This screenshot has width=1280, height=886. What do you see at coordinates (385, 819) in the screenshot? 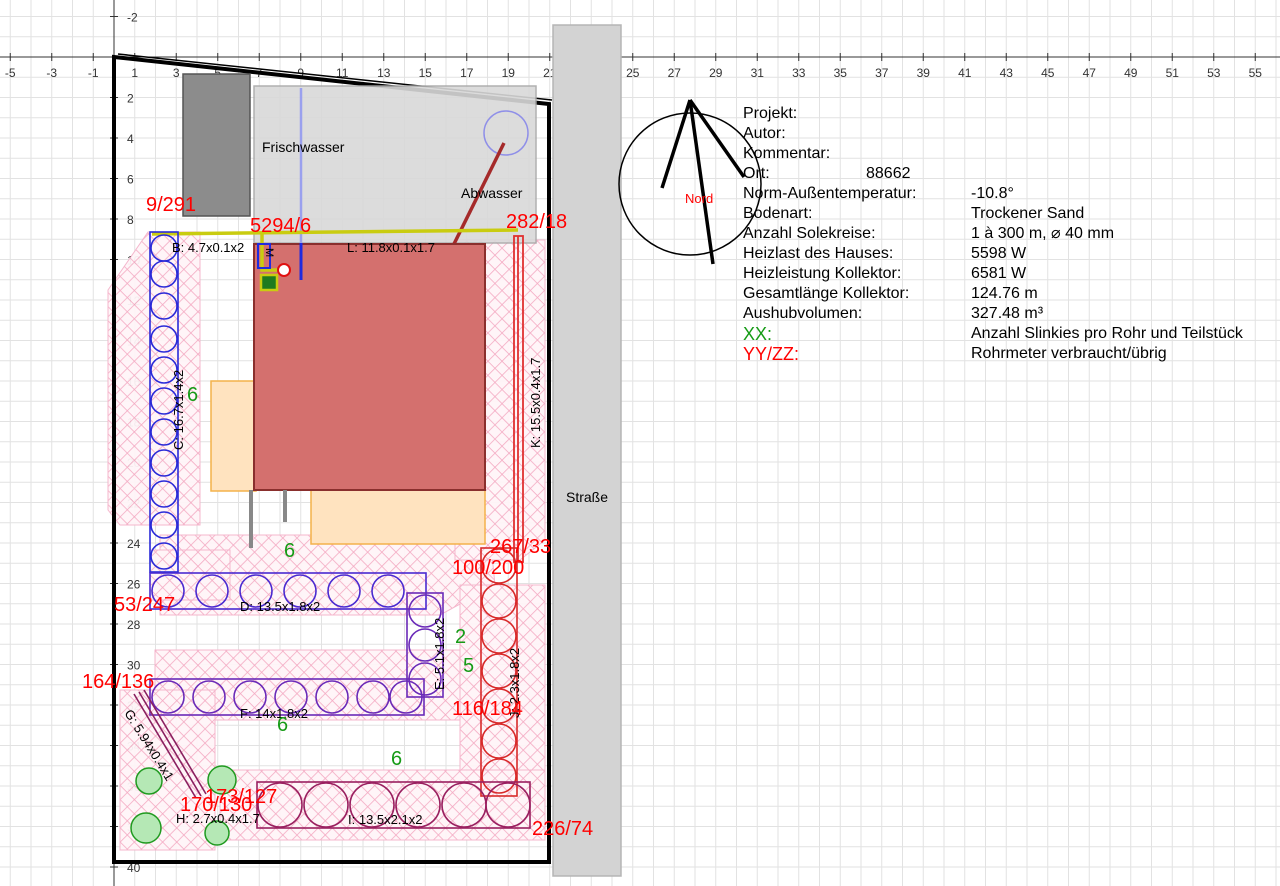
I see `collector-i-label: I: 13.5x2.1x2` at bounding box center [385, 819].